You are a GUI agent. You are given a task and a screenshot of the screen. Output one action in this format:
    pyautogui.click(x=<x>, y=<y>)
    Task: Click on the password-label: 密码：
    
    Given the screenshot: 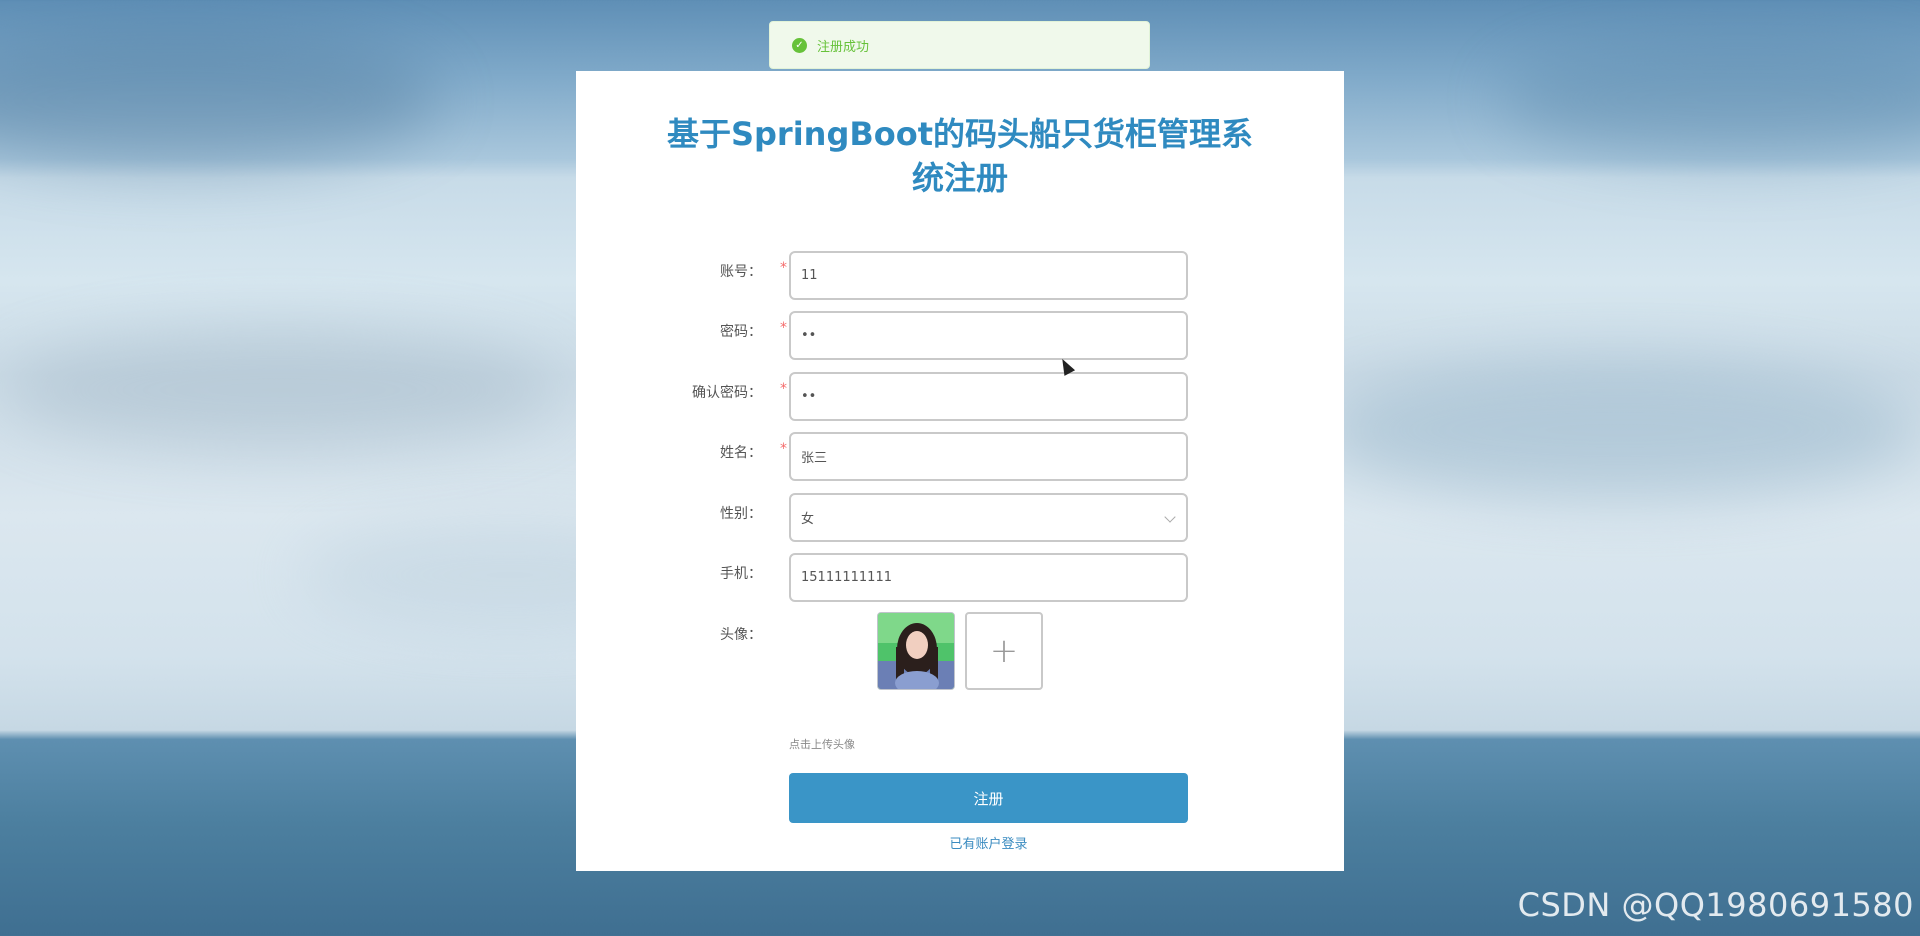 What is the action you would take?
    pyautogui.click(x=741, y=332)
    